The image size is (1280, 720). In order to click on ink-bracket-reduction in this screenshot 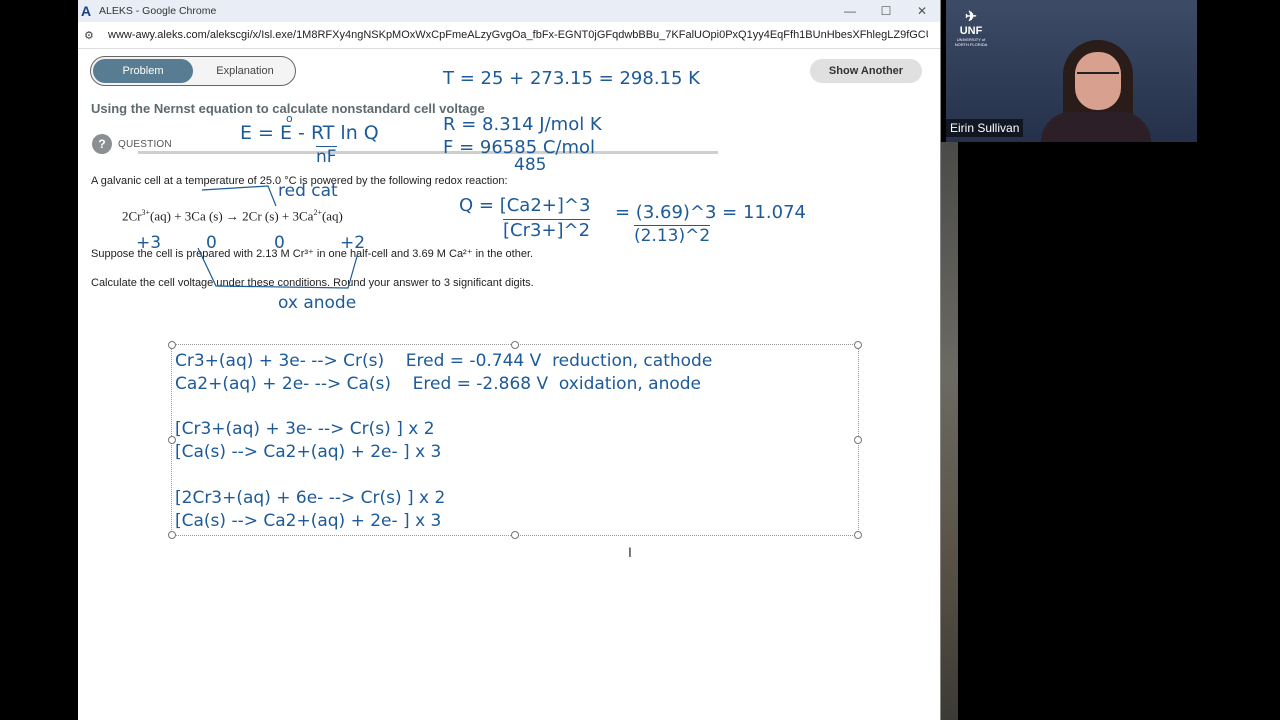, I will do `click(239, 196)`.